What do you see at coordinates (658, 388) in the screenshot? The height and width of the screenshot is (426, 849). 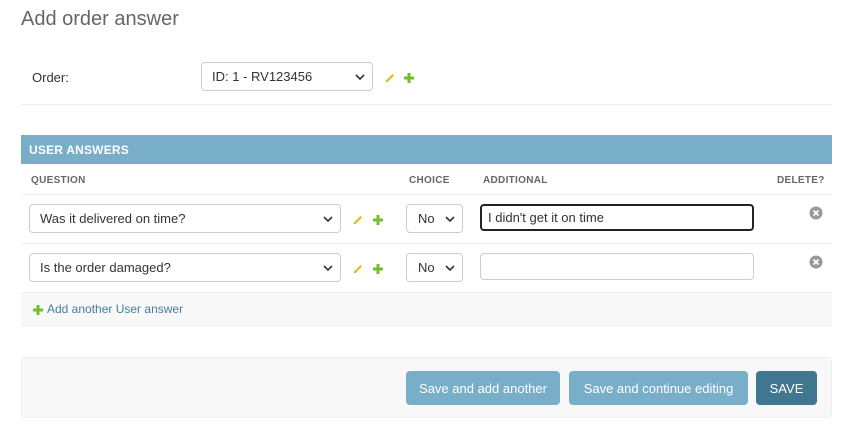 I see `save-and-continue-editing-button: Save and continue editing` at bounding box center [658, 388].